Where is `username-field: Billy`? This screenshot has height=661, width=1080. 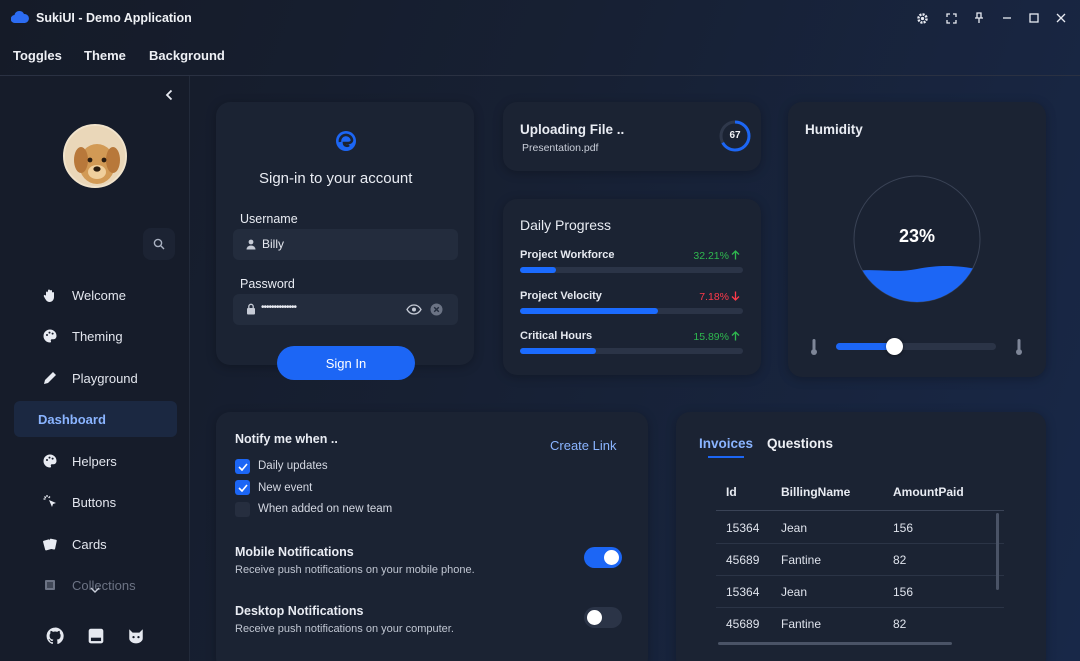
username-field: Billy is located at coordinates (345, 244).